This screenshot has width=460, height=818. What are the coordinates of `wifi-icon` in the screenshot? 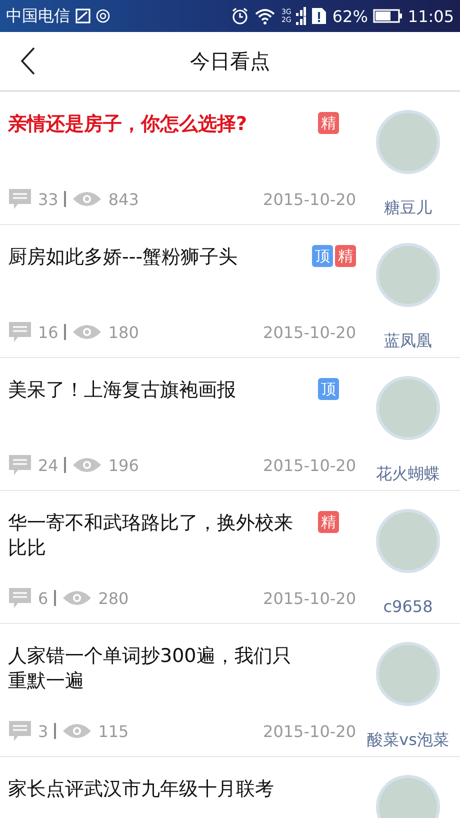 It's located at (265, 16).